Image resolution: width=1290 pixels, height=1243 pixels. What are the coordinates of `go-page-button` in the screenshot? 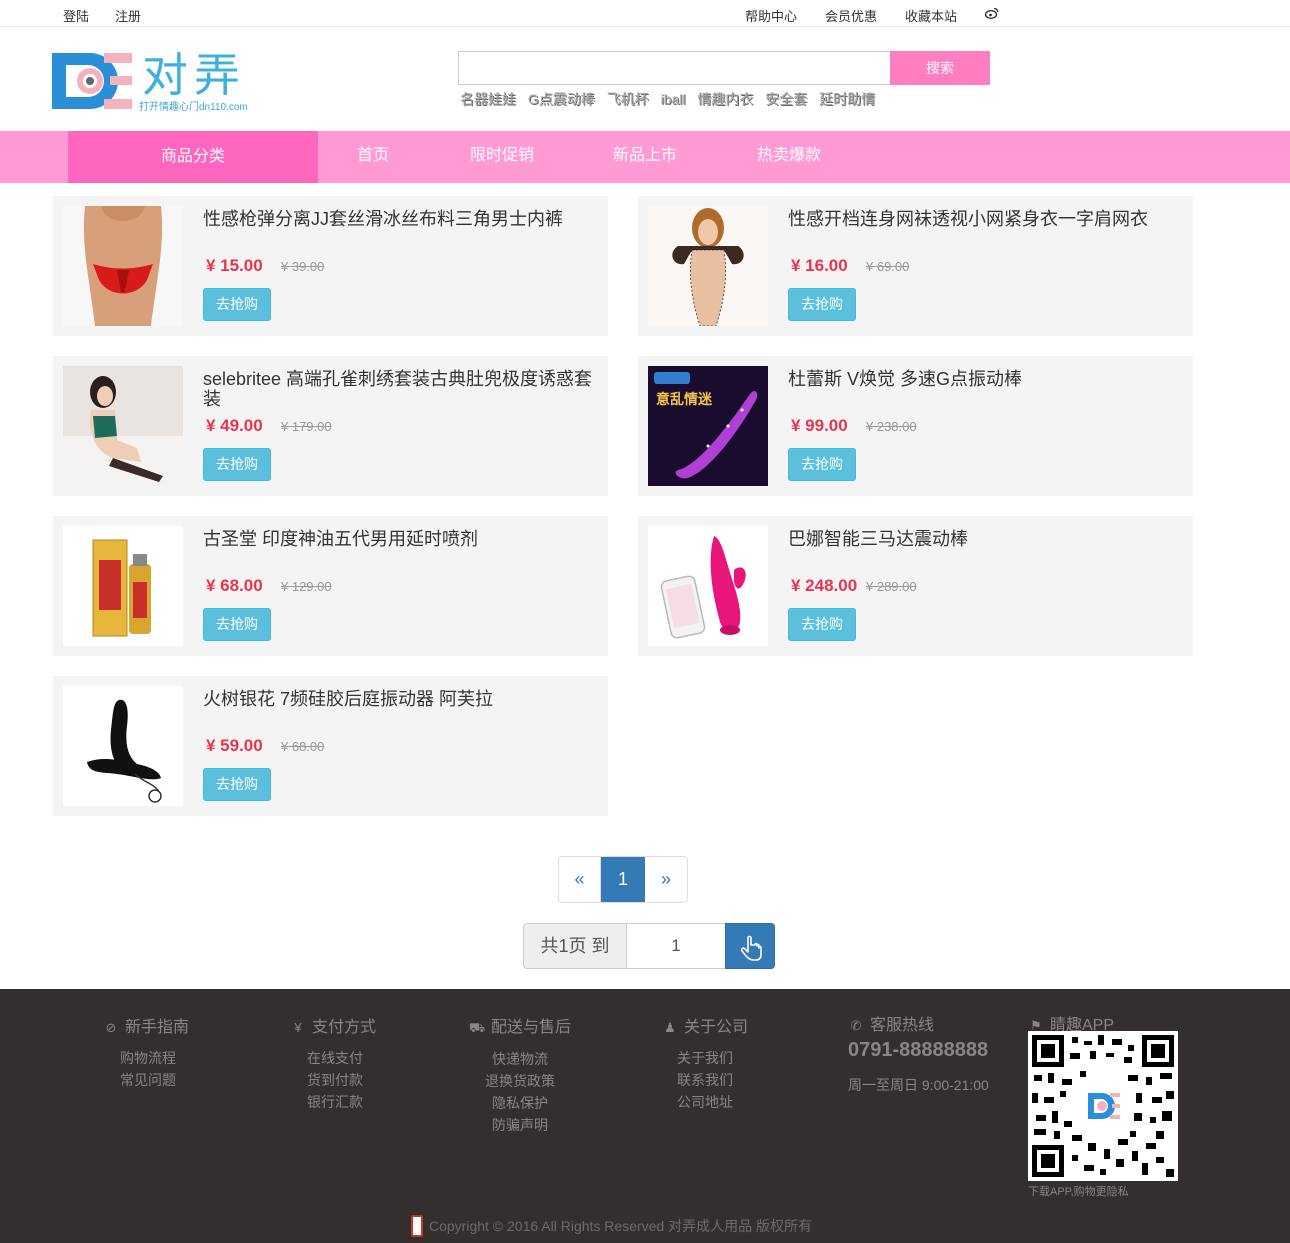 It's located at (750, 946).